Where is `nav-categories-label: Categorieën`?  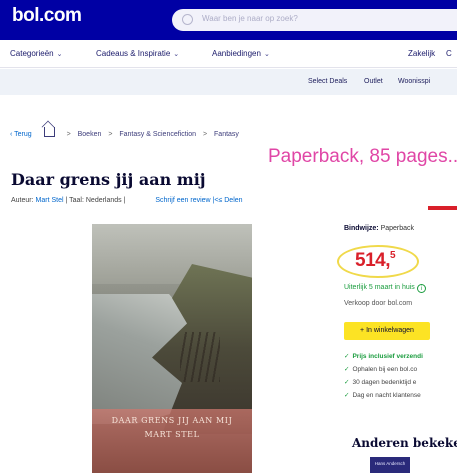 nav-categories-label: Categorieën is located at coordinates (32, 53).